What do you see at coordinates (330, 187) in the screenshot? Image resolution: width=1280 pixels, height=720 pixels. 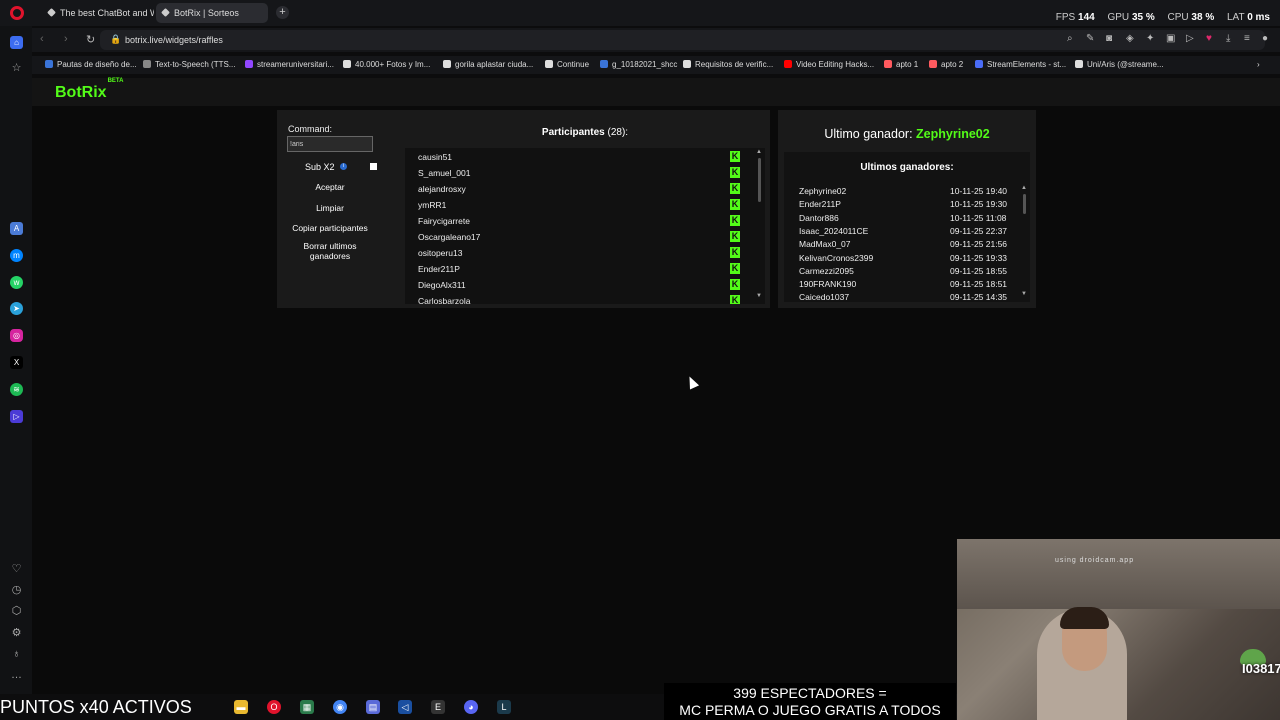 I see `accept-button: Aceptar` at bounding box center [330, 187].